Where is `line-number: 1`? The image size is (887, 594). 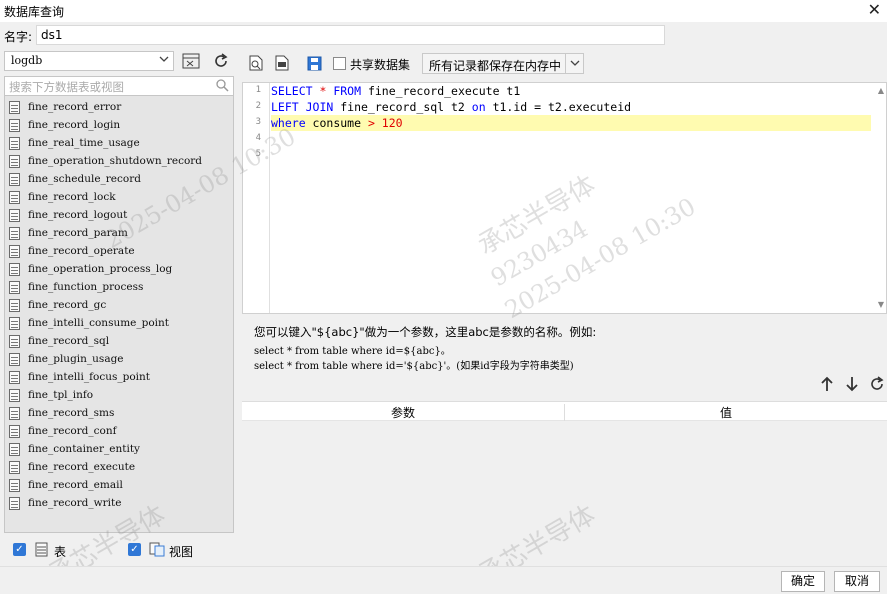
line-number: 1 is located at coordinates (258, 90).